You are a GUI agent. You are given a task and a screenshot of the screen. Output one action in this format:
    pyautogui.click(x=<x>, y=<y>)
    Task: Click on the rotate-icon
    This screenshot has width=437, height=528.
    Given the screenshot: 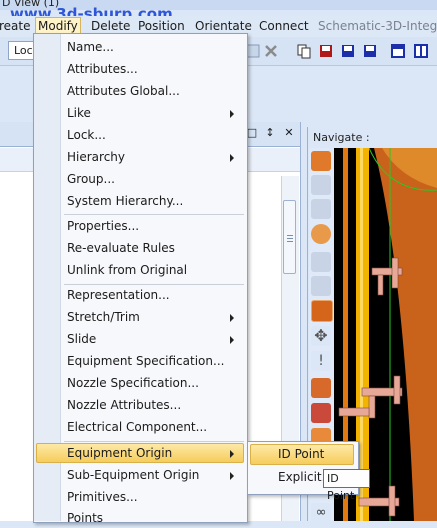 What is the action you would take?
    pyautogui.click(x=322, y=311)
    